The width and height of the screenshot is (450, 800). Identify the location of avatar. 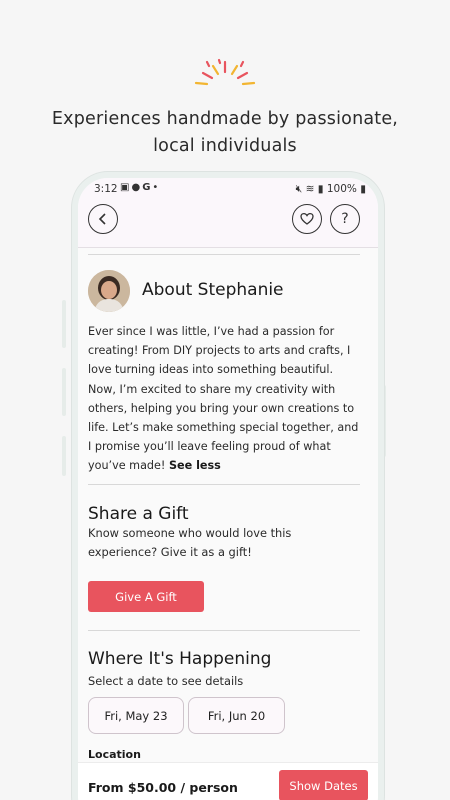
(109, 291).